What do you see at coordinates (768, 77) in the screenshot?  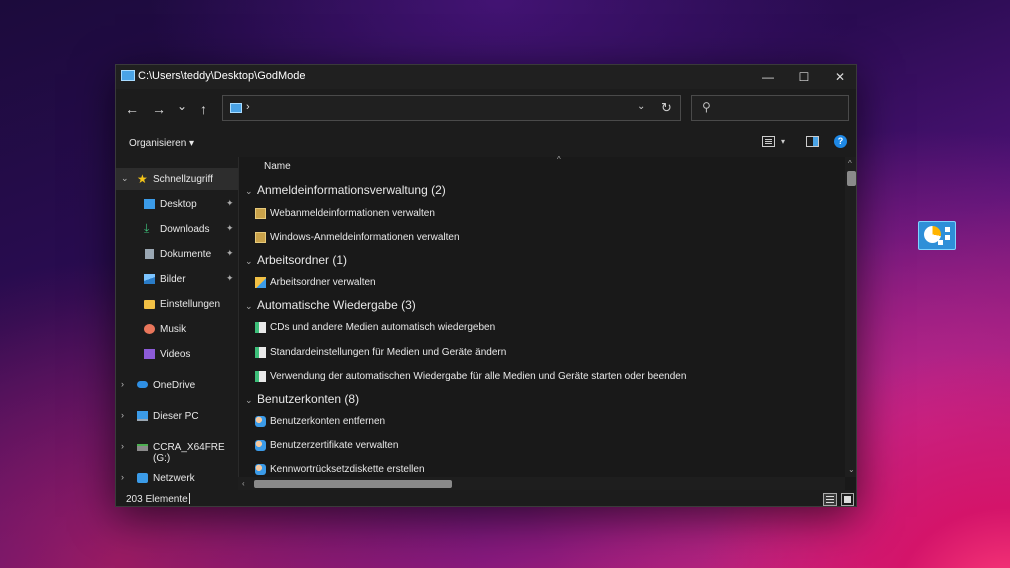 I see `minimize-button: —` at bounding box center [768, 77].